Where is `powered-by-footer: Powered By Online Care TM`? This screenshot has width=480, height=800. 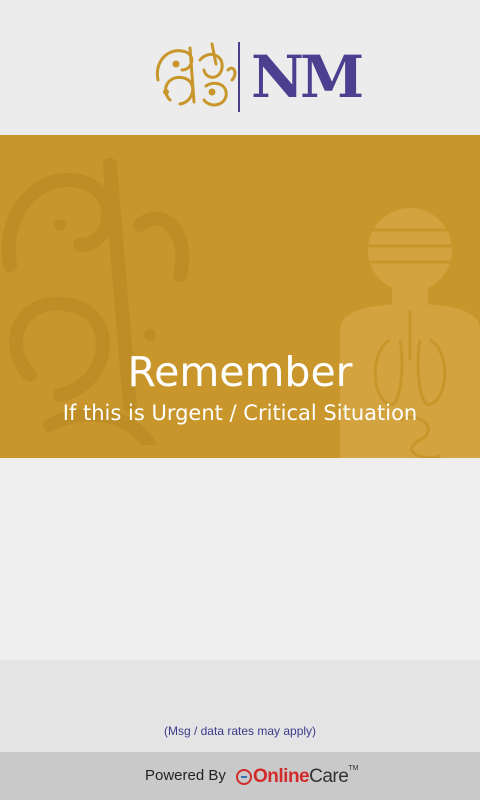 powered-by-footer: Powered By Online Care TM is located at coordinates (240, 776).